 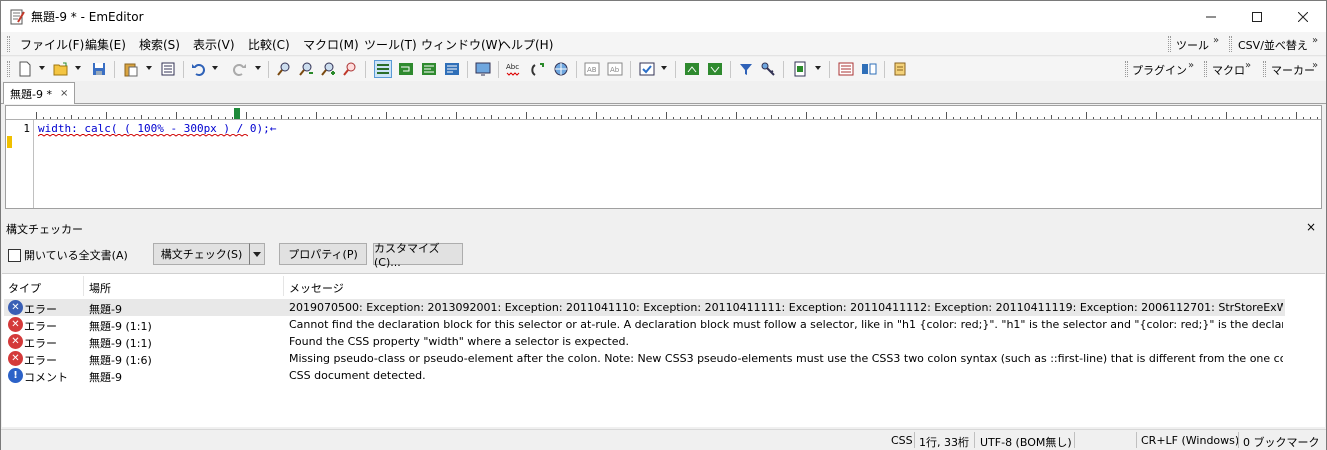 I want to click on plugins-toolbar-chevron: », so click(x=1191, y=65).